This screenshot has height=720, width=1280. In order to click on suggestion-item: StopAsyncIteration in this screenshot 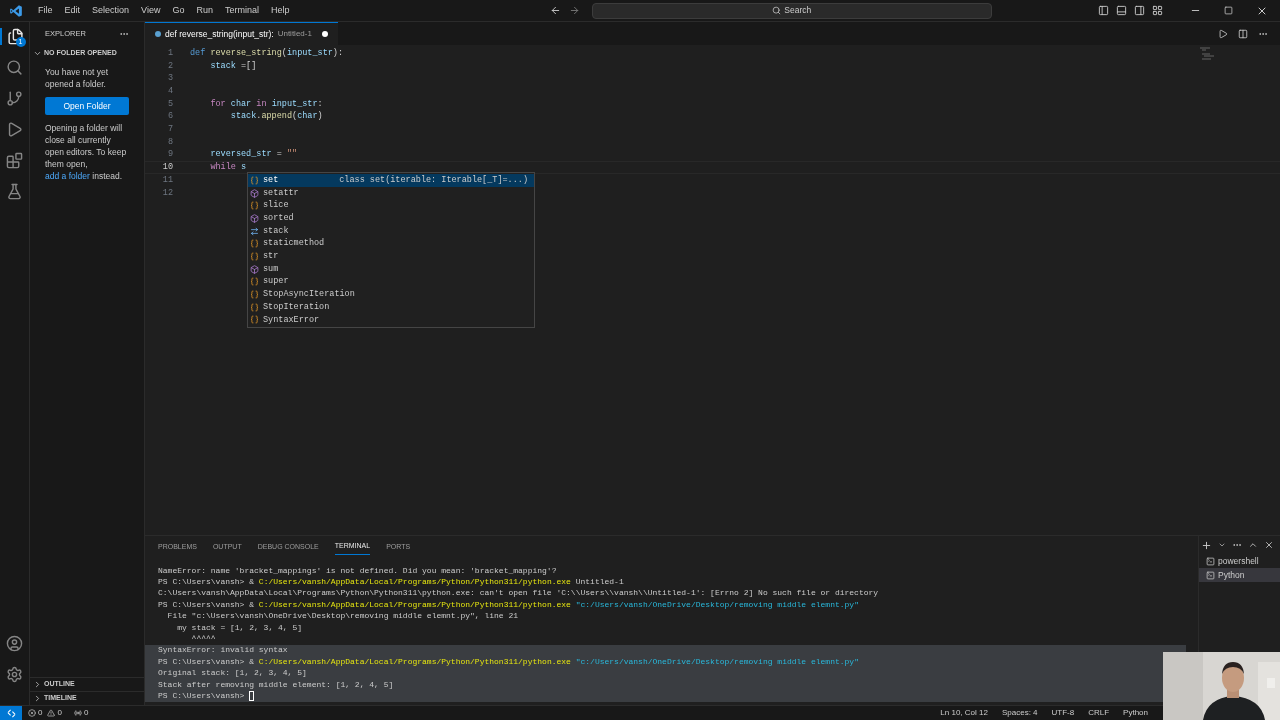, I will do `click(391, 294)`.